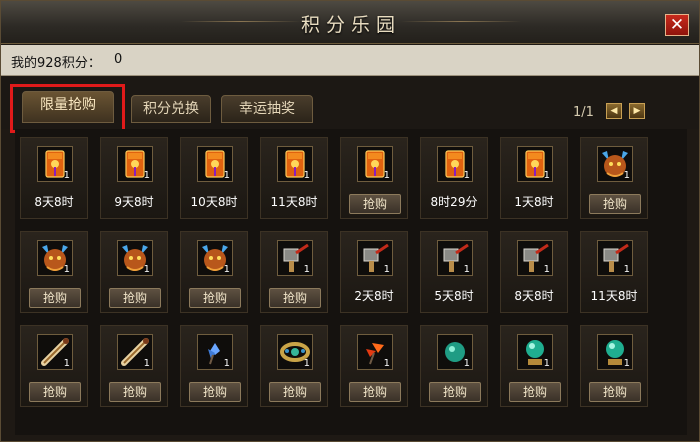 The image size is (700, 442). I want to click on item-time-label: 5天8时, so click(454, 296).